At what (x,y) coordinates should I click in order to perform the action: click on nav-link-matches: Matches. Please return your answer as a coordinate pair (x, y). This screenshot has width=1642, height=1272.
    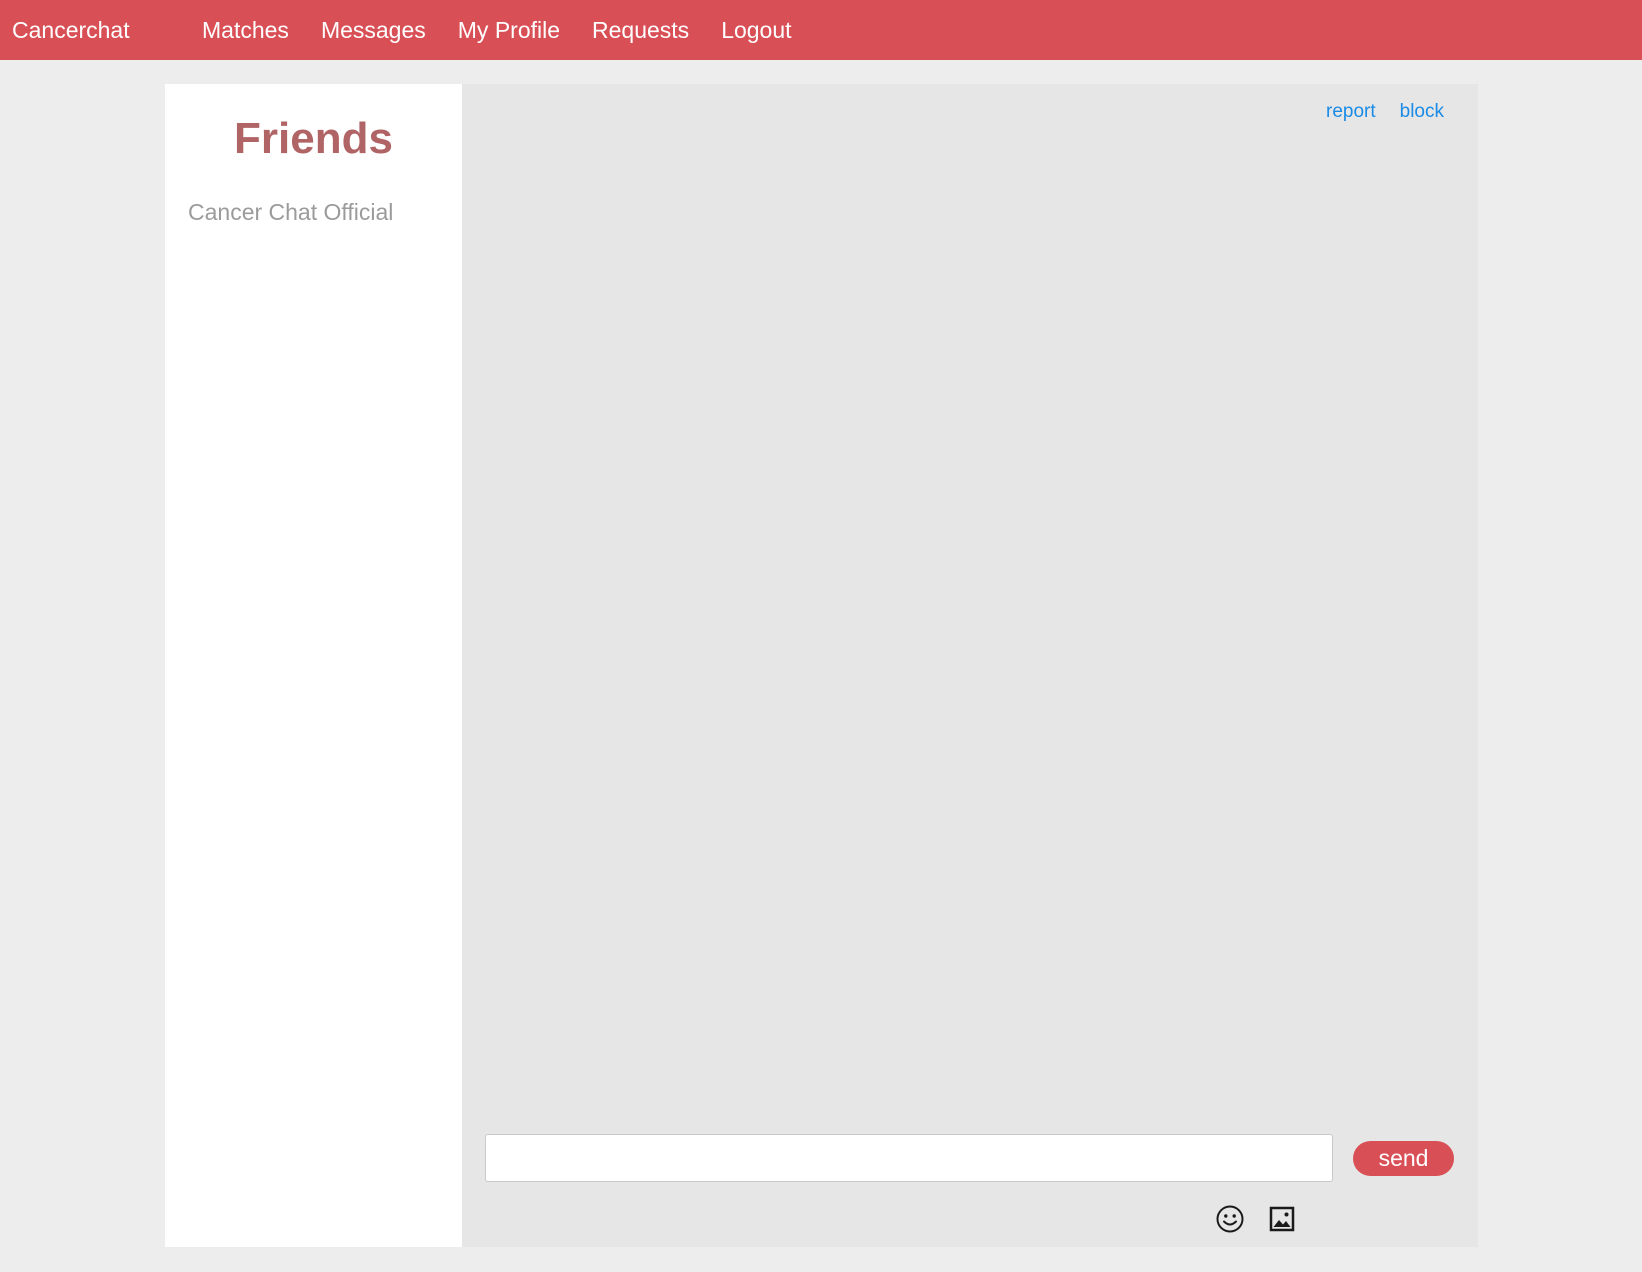
    Looking at the image, I should click on (245, 30).